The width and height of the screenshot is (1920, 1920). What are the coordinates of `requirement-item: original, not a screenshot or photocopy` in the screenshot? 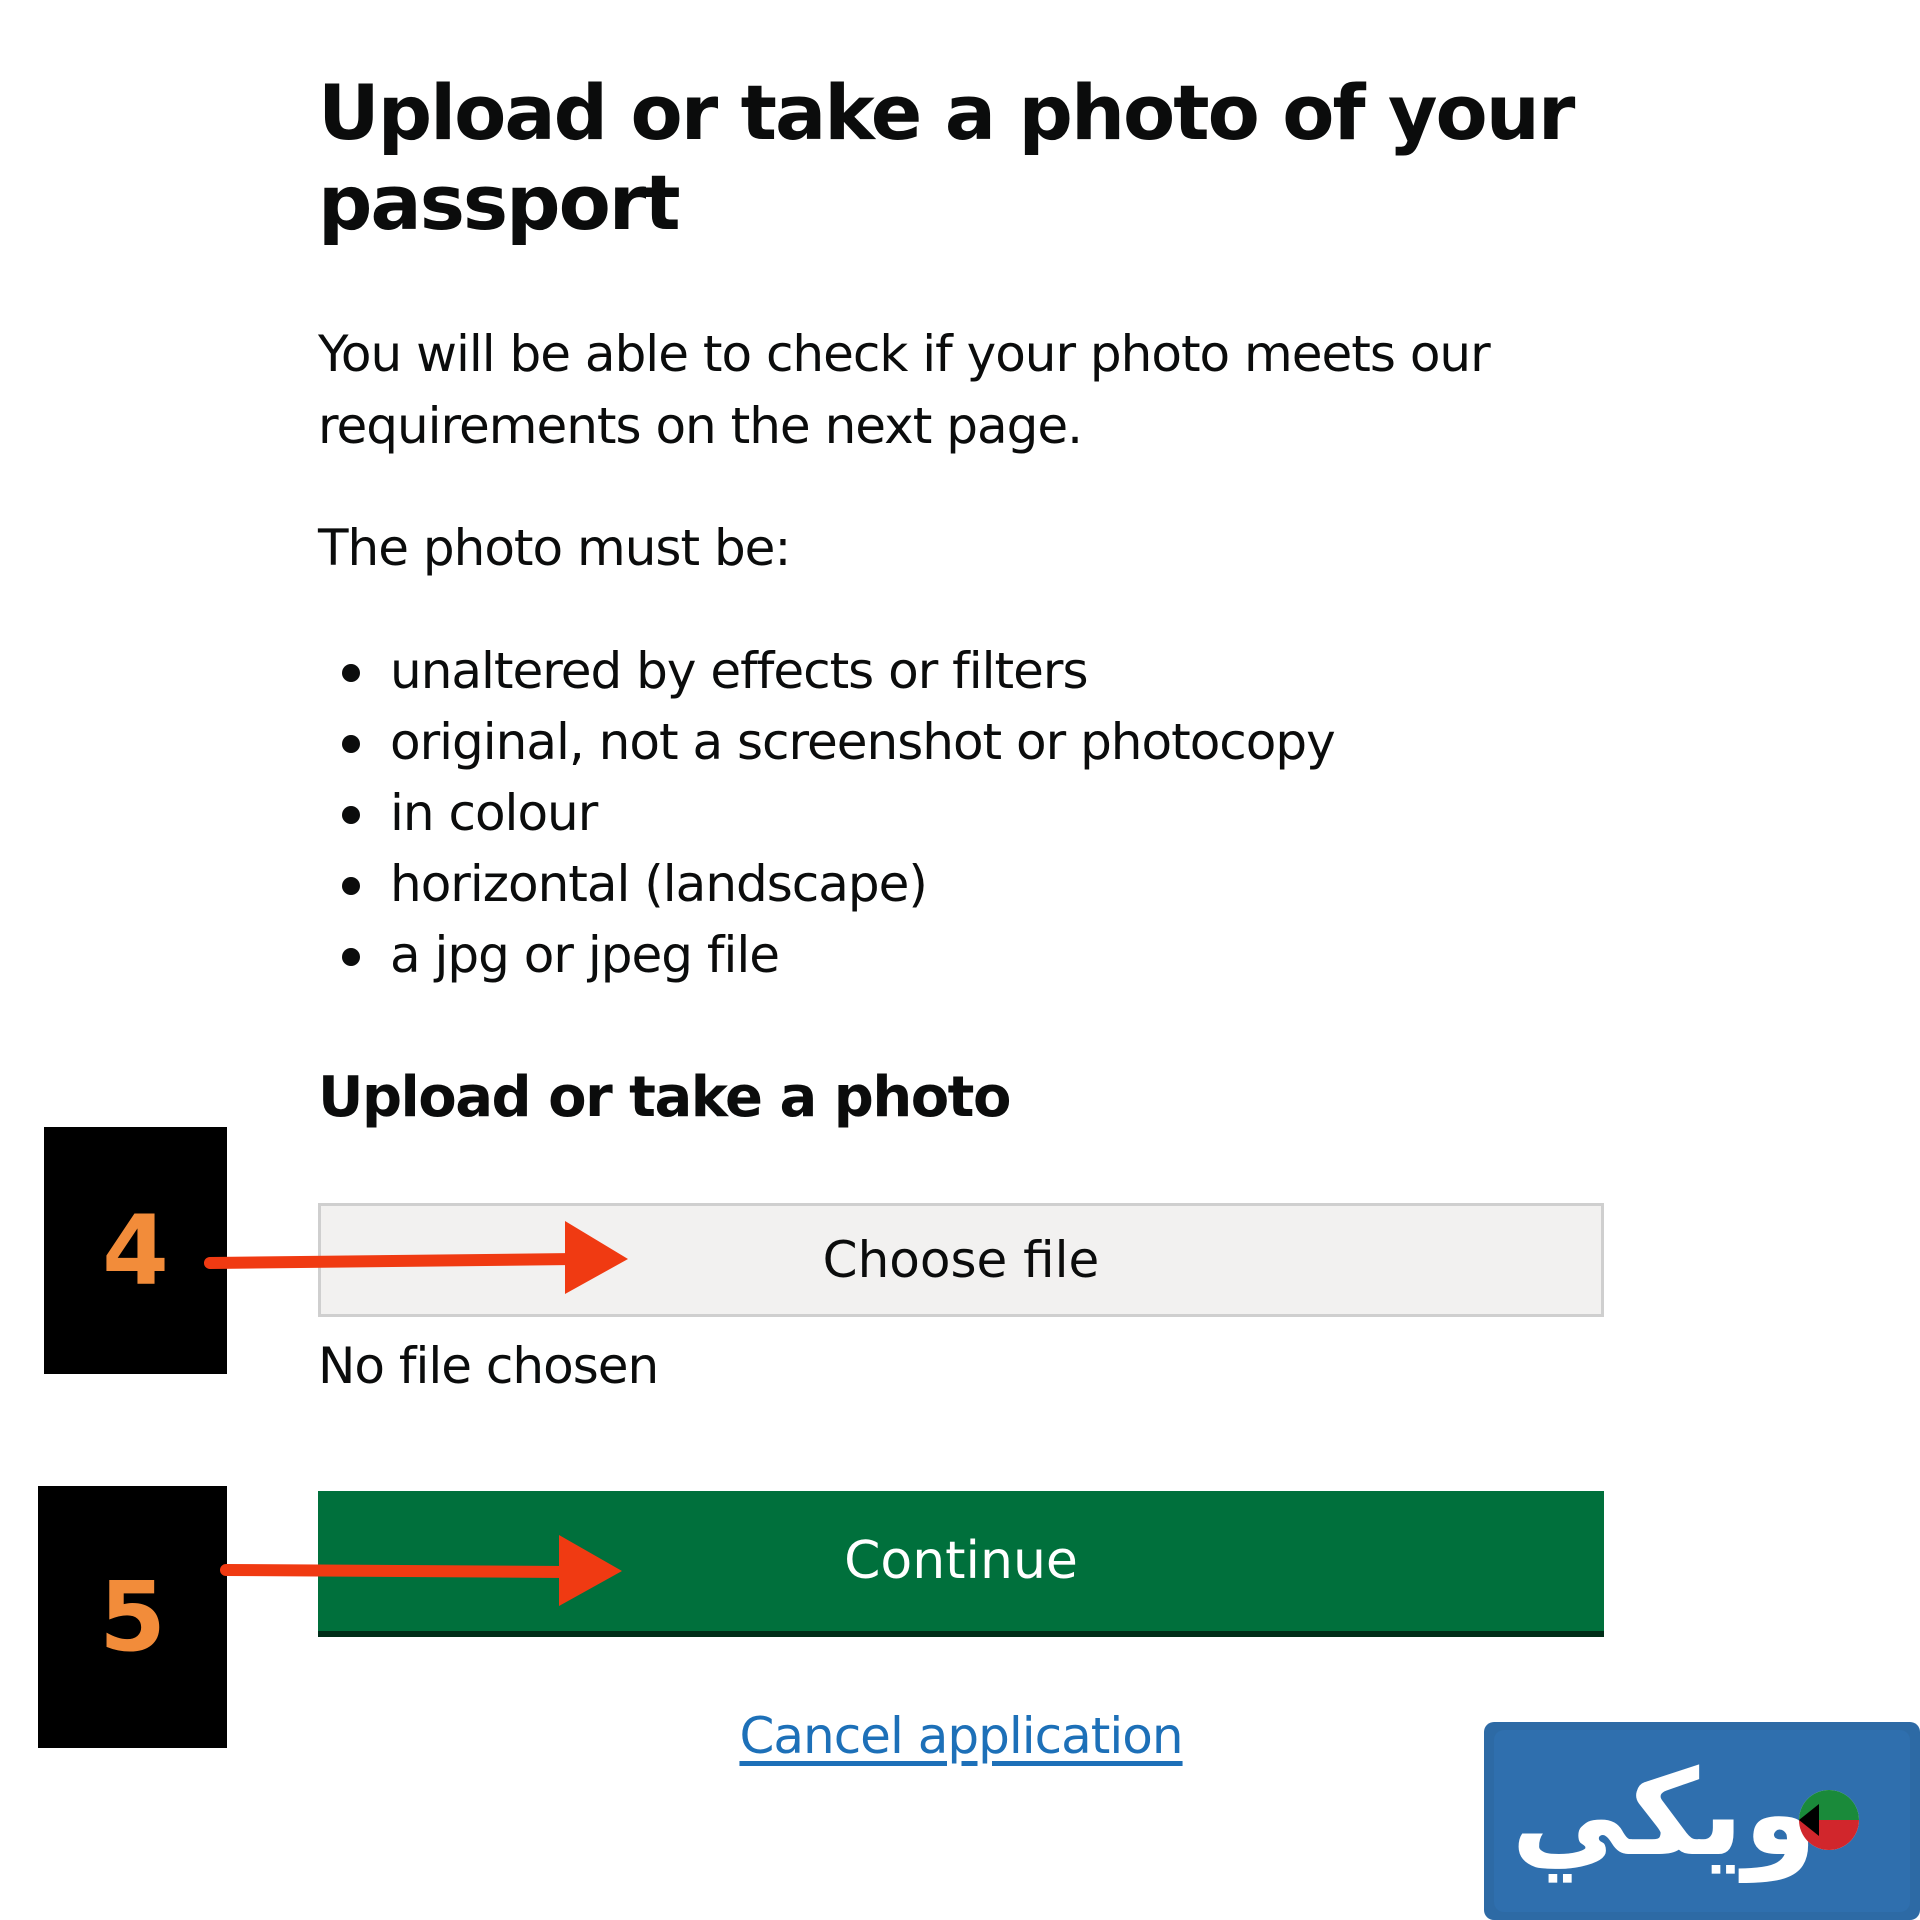 It's located at (827, 742).